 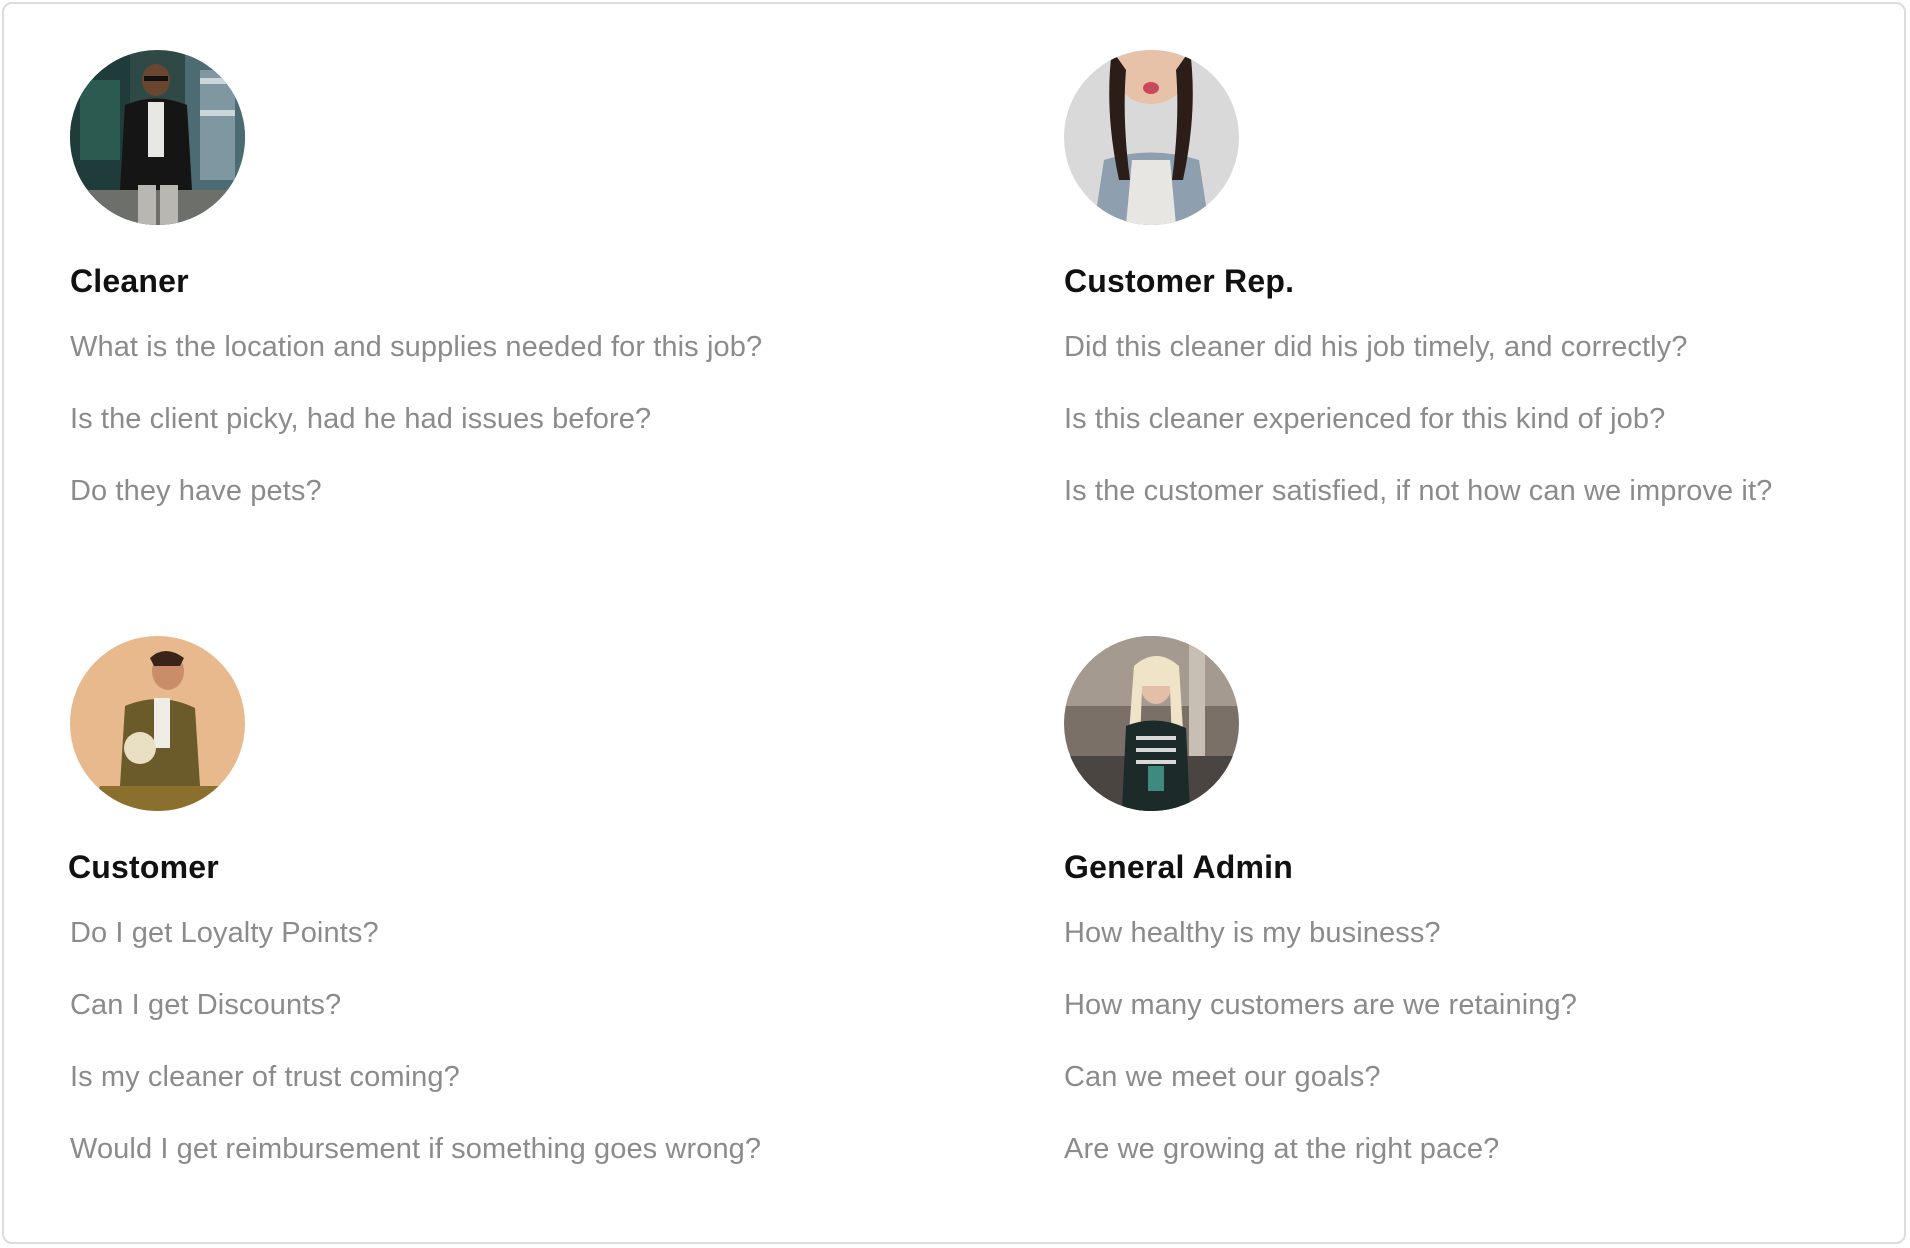 What do you see at coordinates (1151, 723) in the screenshot?
I see `avatar-general-admin` at bounding box center [1151, 723].